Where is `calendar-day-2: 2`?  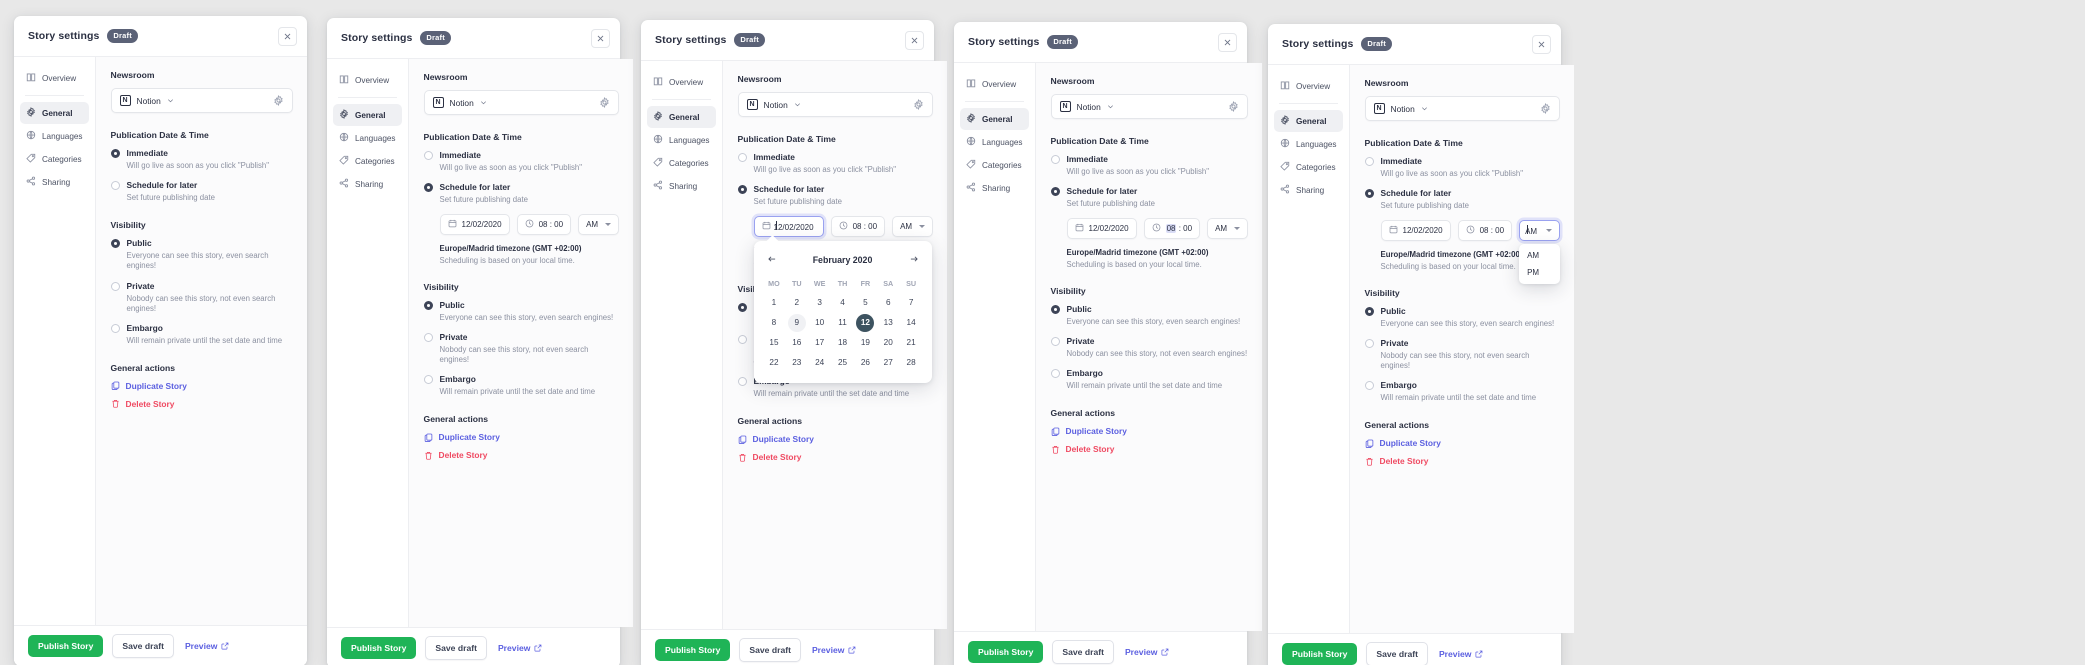 calendar-day-2: 2 is located at coordinates (797, 303).